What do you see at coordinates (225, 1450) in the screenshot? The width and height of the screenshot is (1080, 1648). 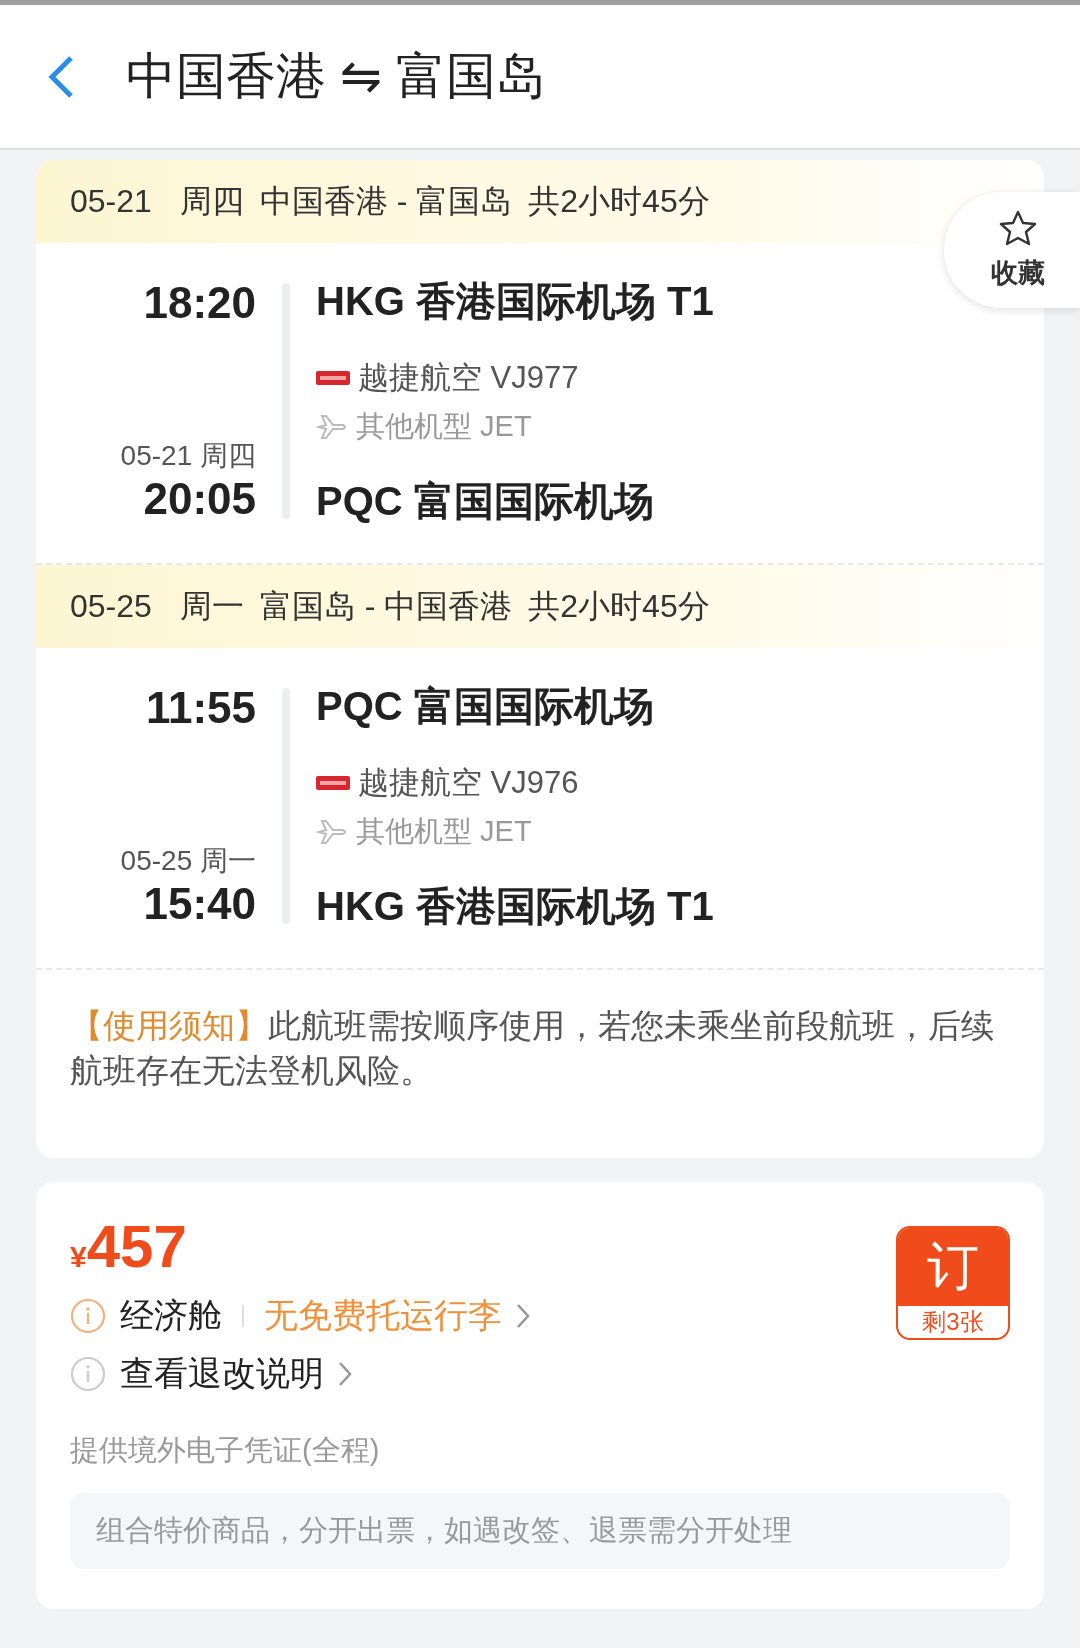 I see `voucher-text: 提供境外电子凭证(全程)` at bounding box center [225, 1450].